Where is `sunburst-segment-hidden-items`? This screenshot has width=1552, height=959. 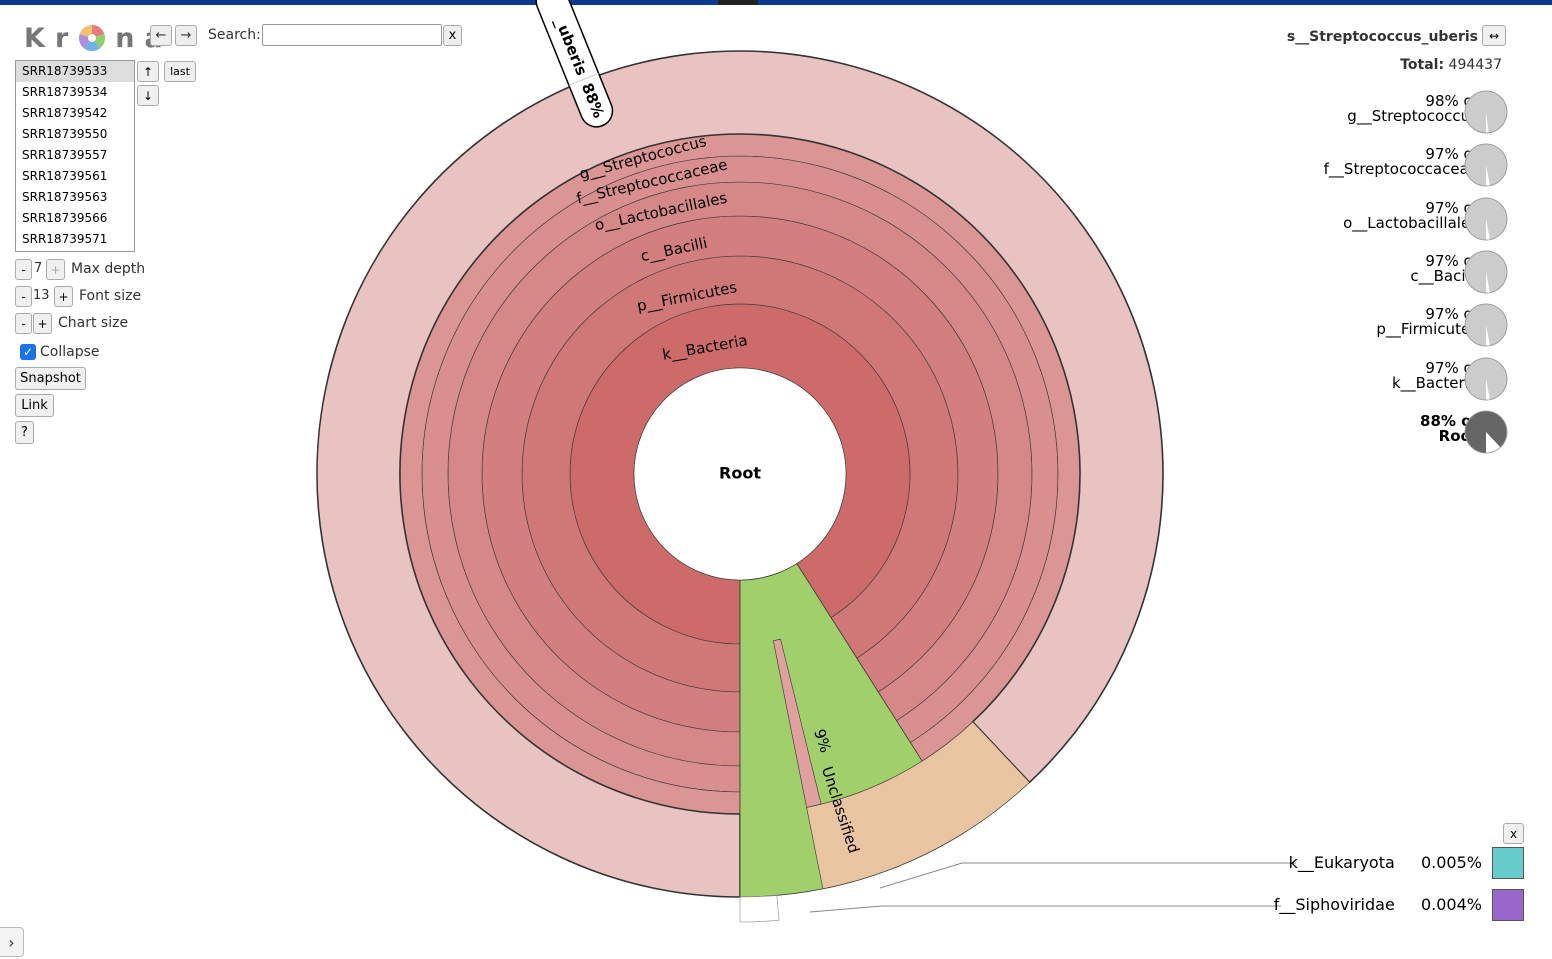 sunburst-segment-hidden-items is located at coordinates (759, 909).